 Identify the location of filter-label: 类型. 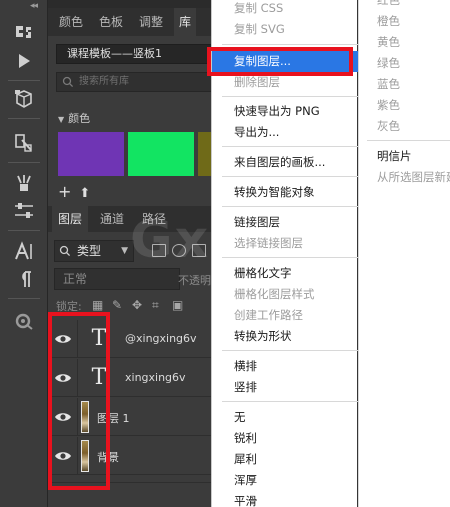
(89, 251).